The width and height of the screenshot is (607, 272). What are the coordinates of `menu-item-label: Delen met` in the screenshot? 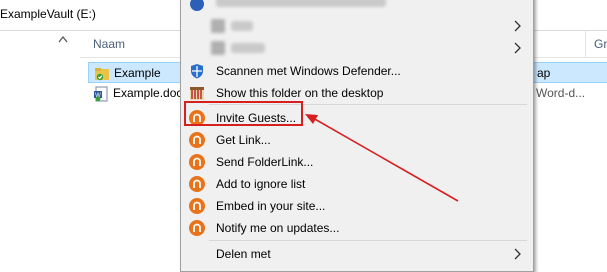 It's located at (243, 254).